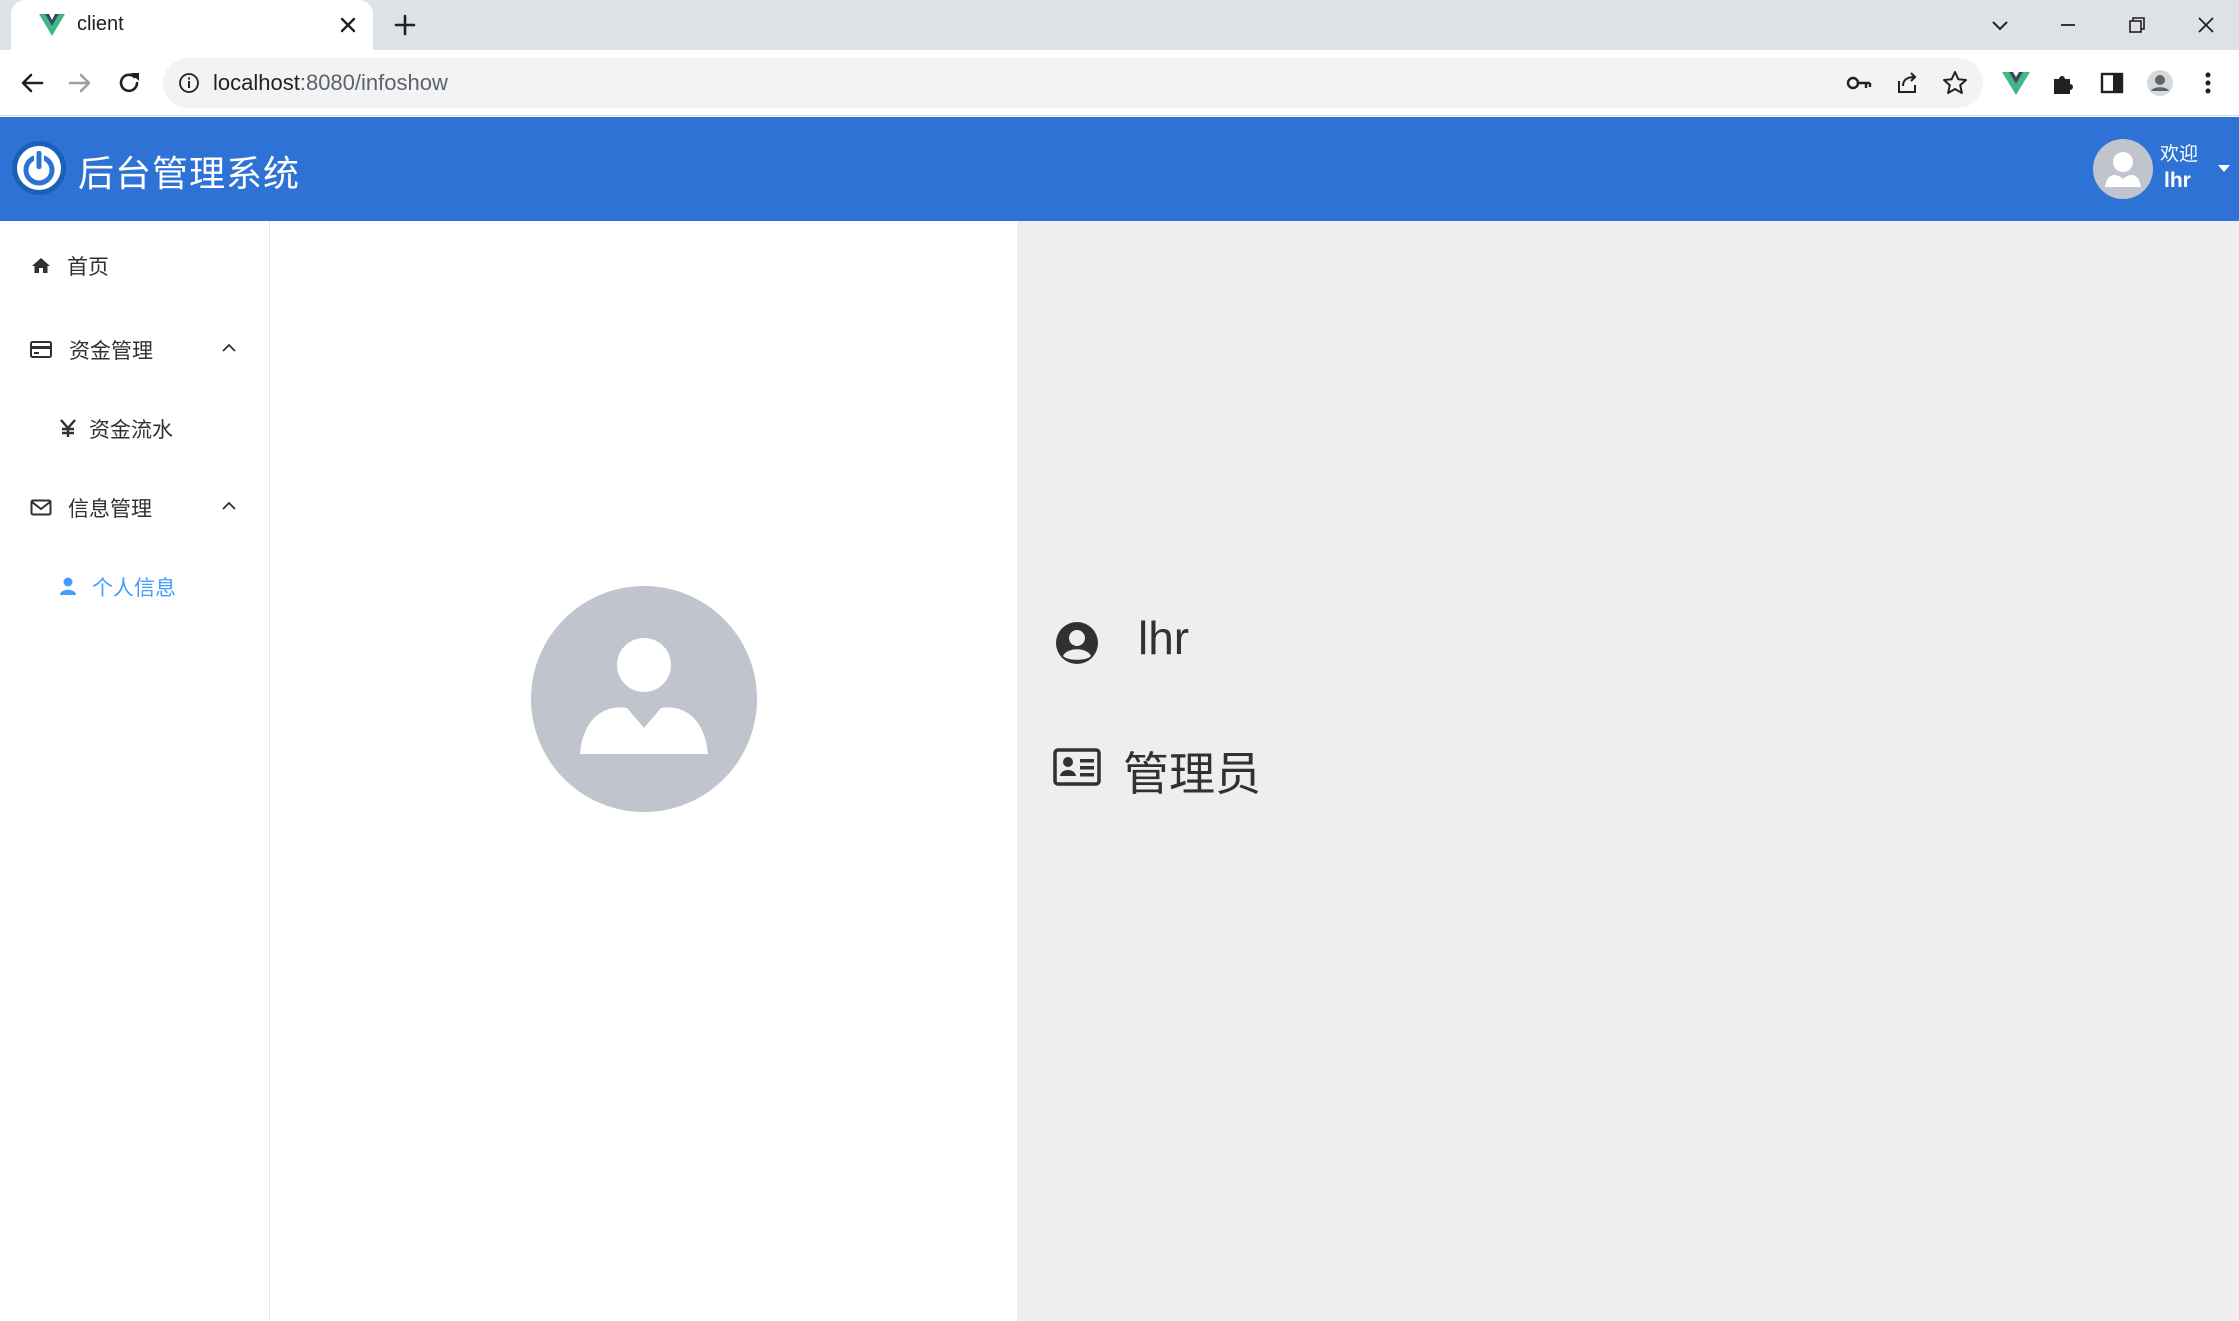 Image resolution: width=2239 pixels, height=1321 pixels. I want to click on vue-logo-icon, so click(52, 25).